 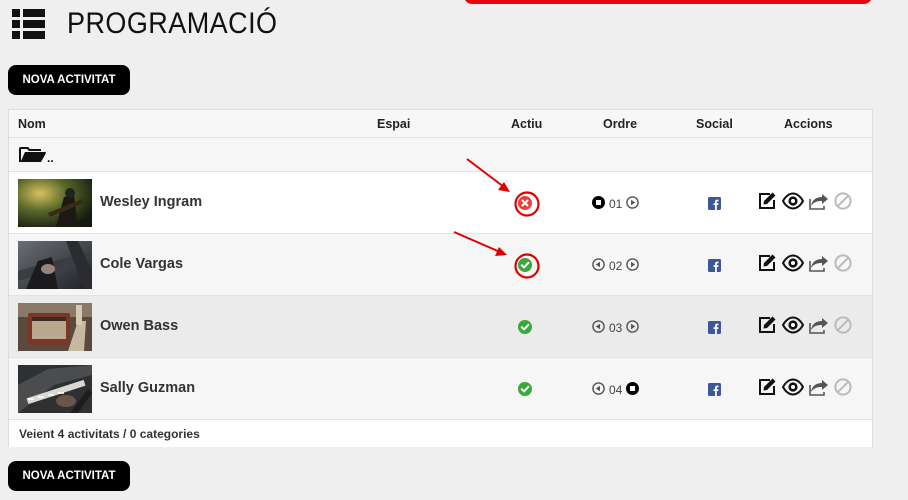 What do you see at coordinates (393, 124) in the screenshot?
I see `column-header-space: Espai` at bounding box center [393, 124].